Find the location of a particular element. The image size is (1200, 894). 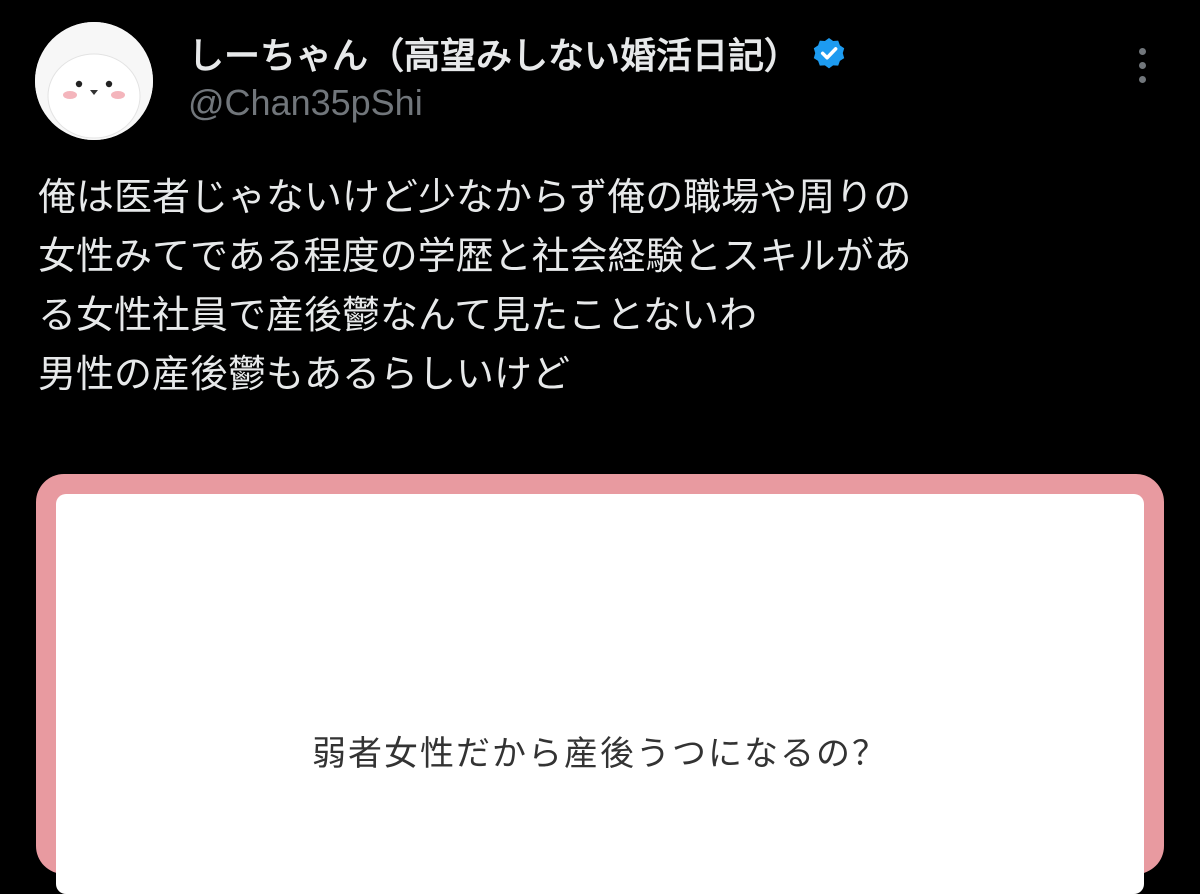

media-caption: 弱者女性だから産後うつになるの？ is located at coordinates (600, 754).